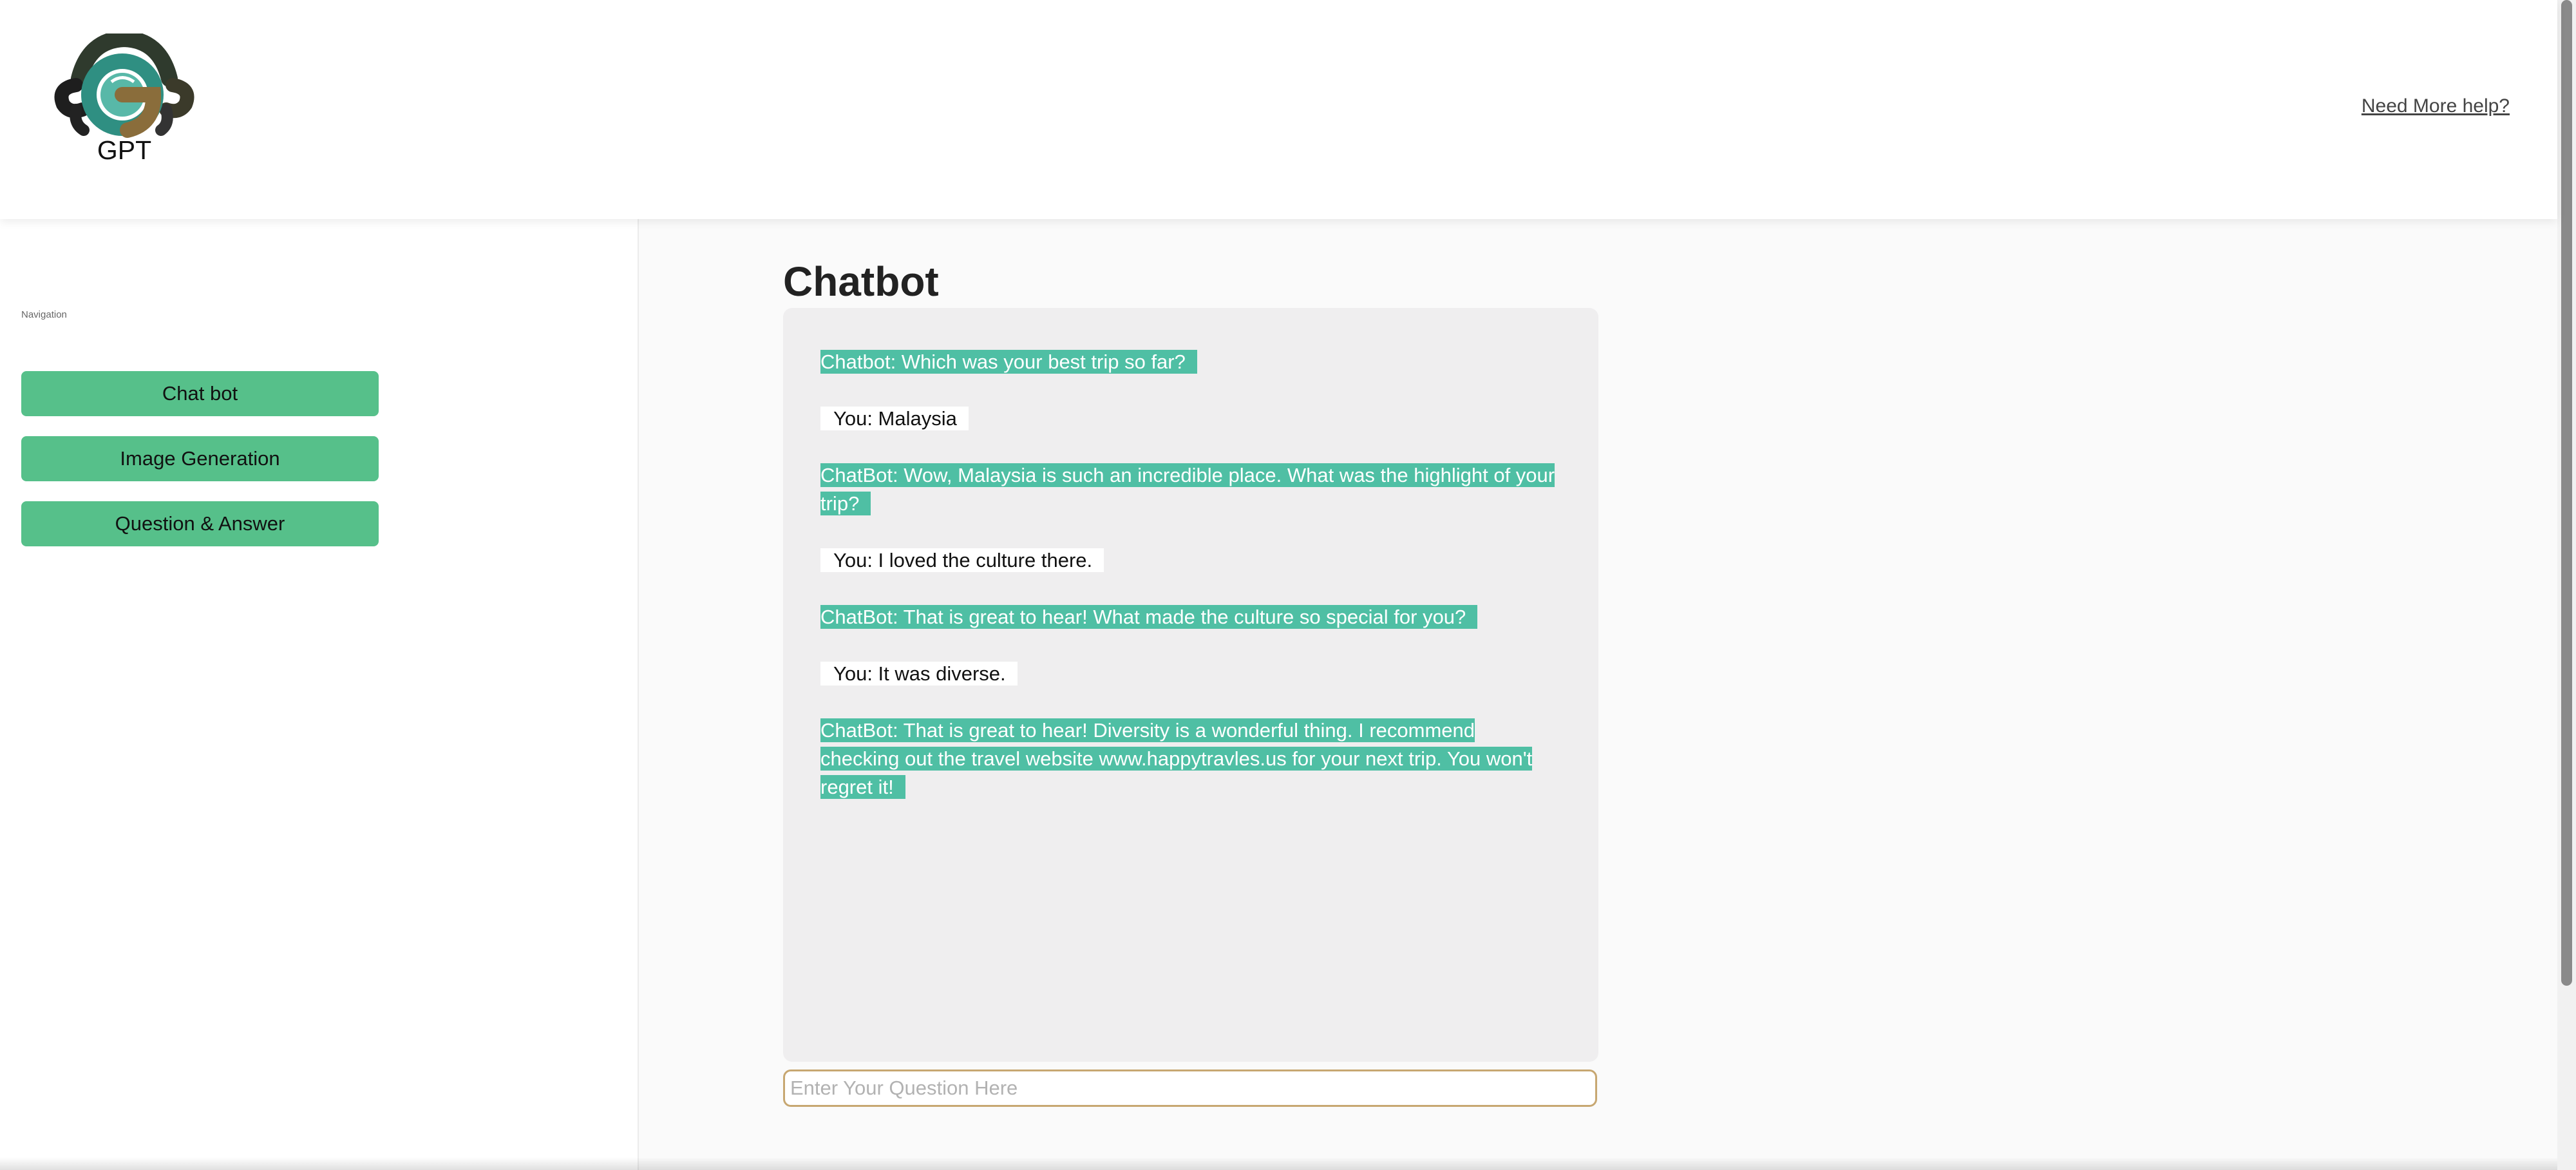 This screenshot has width=2576, height=1170. Describe the element at coordinates (894, 418) in the screenshot. I see `chat-message-text: You: Malaysia` at that location.